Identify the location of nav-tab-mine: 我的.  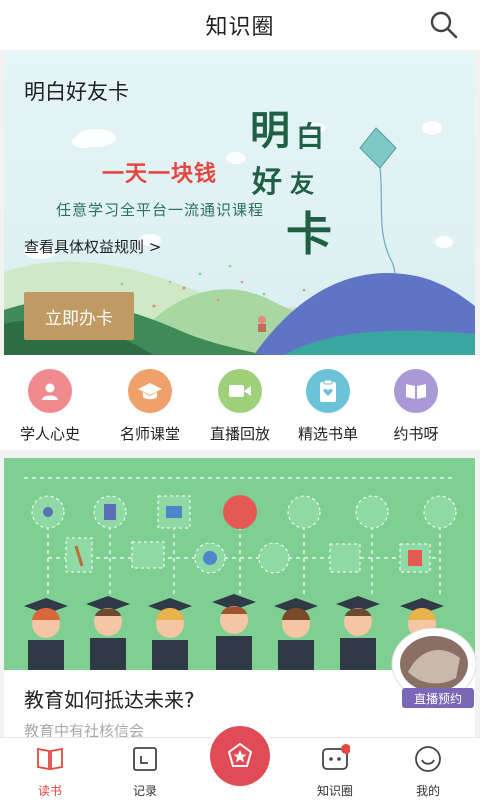
(428, 771).